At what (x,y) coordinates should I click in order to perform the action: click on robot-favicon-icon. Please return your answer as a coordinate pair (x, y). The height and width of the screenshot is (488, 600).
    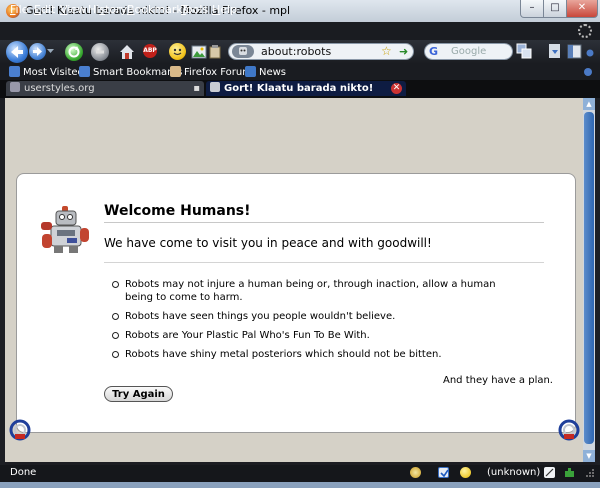
    Looking at the image, I should click on (215, 87).